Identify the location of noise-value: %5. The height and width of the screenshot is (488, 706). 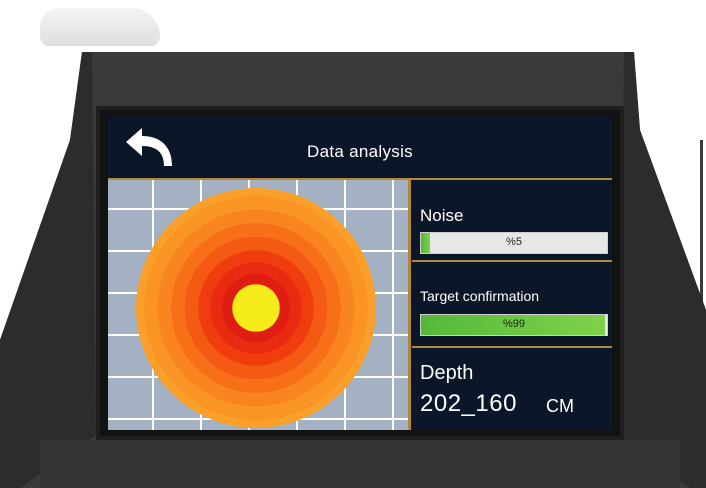
(514, 242).